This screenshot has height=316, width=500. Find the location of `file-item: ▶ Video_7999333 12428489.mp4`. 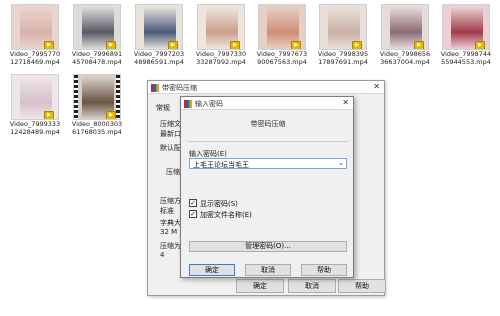

file-item: ▶ Video_7999333 12428489.mp4 is located at coordinates (35, 105).